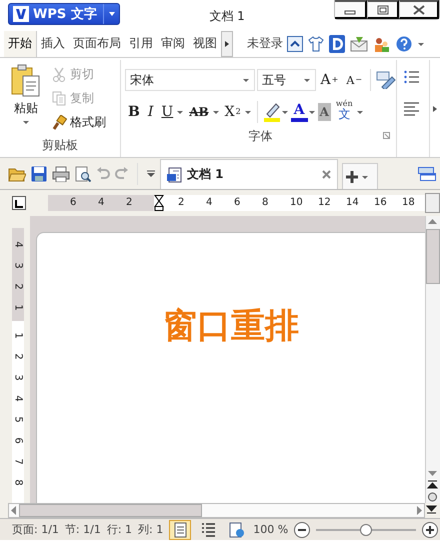  I want to click on maximize-button, so click(383, 9).